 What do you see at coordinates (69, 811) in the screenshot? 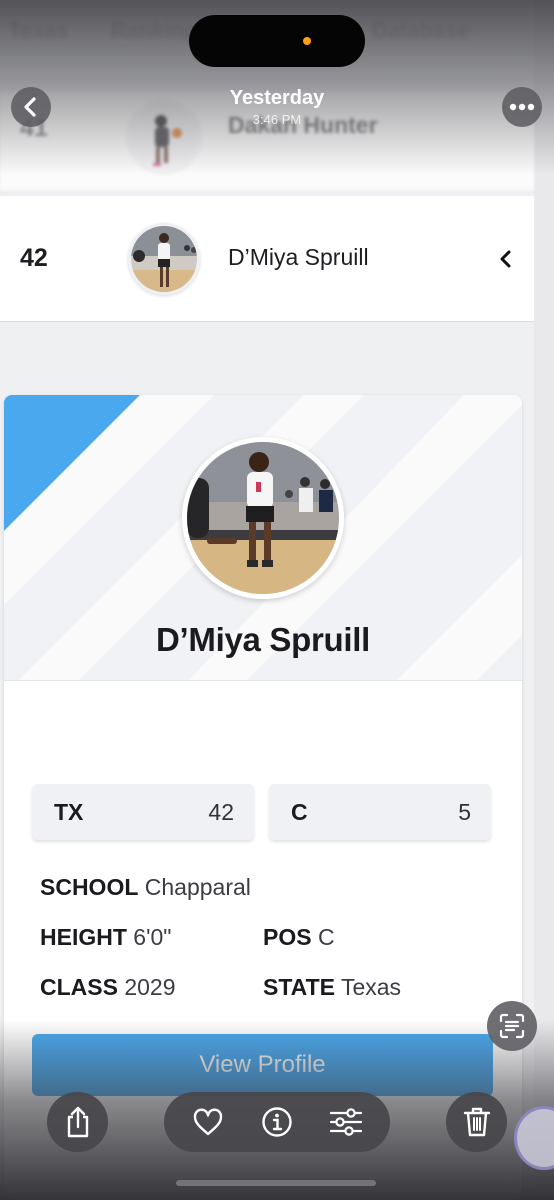
I see `stat-key: TX` at bounding box center [69, 811].